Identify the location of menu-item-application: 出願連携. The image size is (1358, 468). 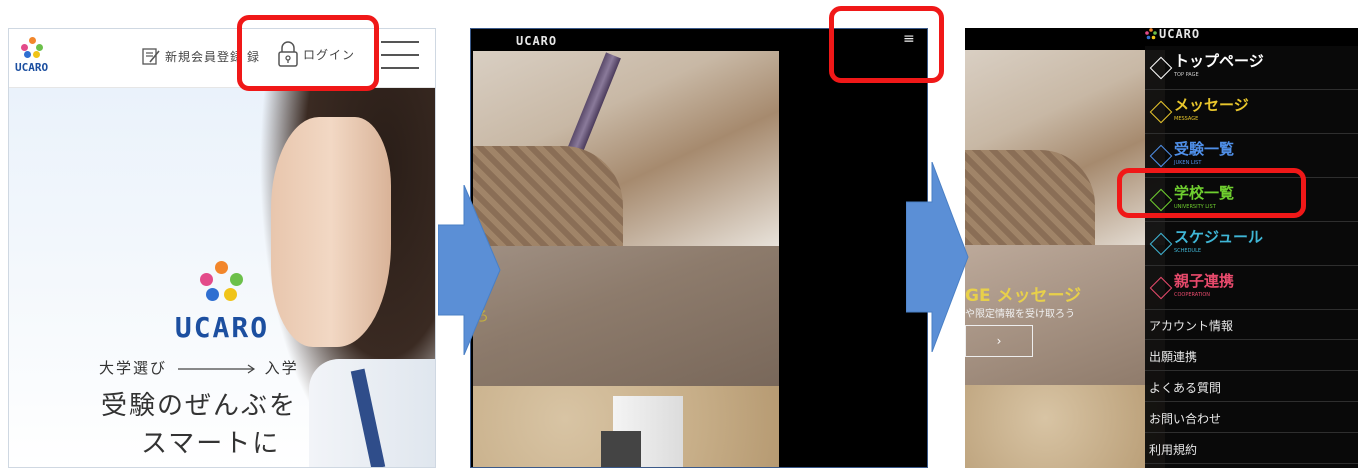
(1251, 356).